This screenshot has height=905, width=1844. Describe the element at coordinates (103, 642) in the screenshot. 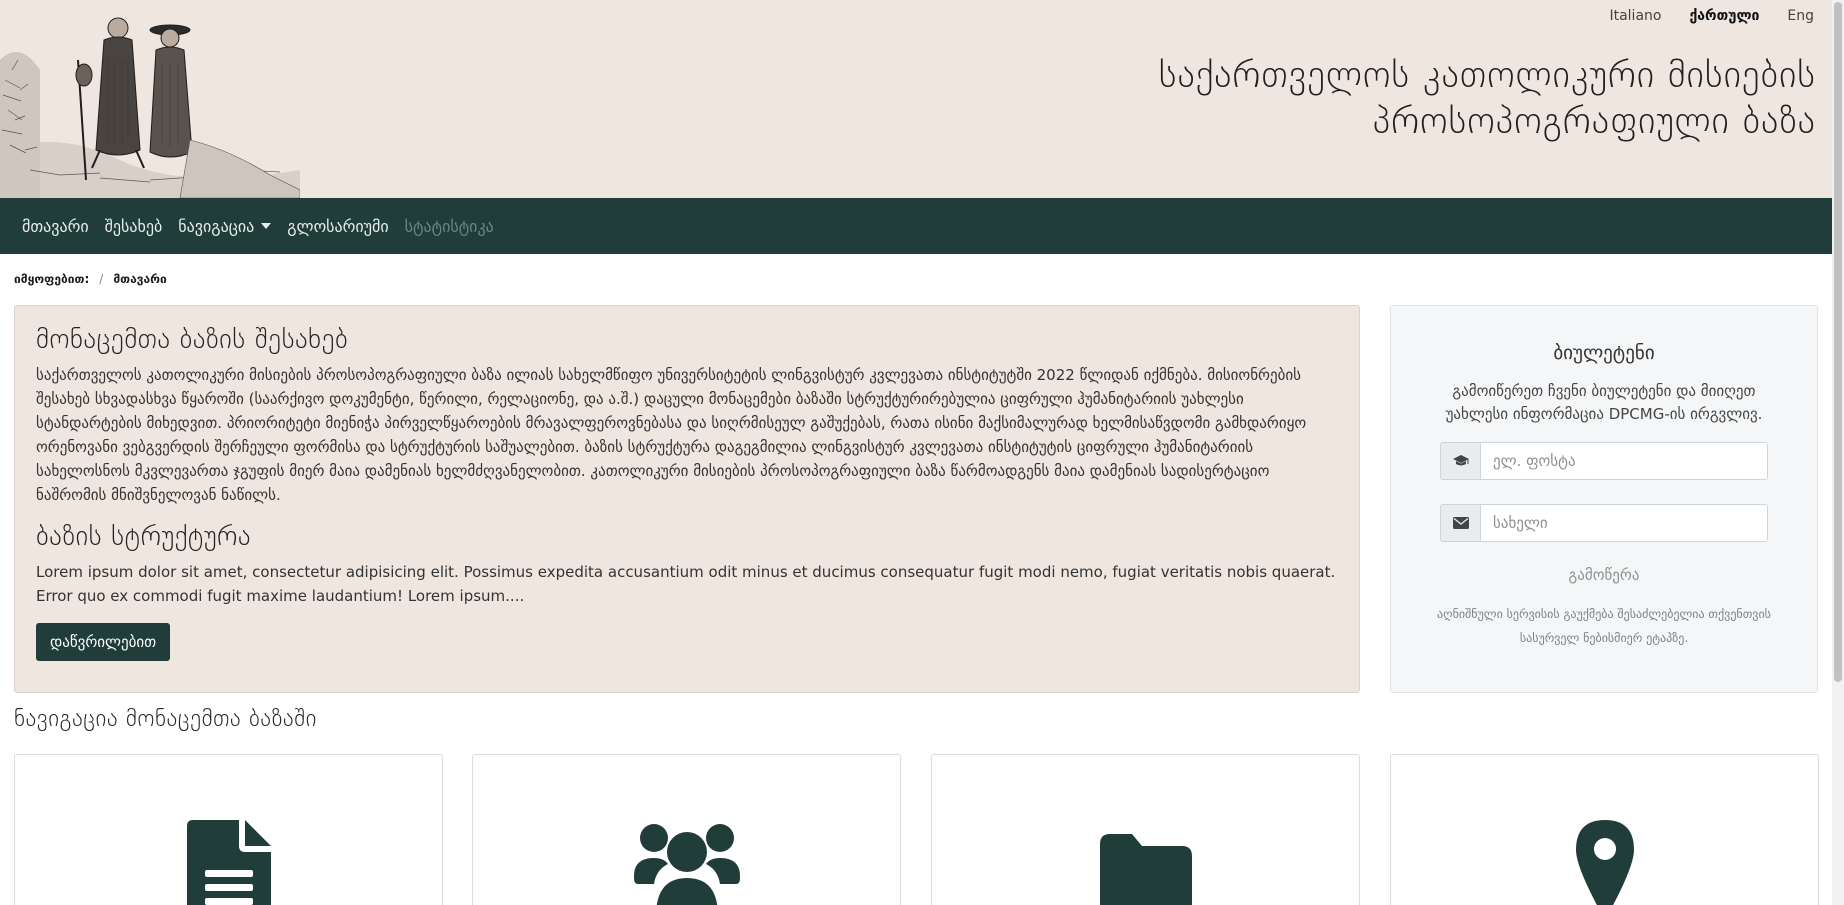

I see `read-more-button: დაწვრილებით` at that location.